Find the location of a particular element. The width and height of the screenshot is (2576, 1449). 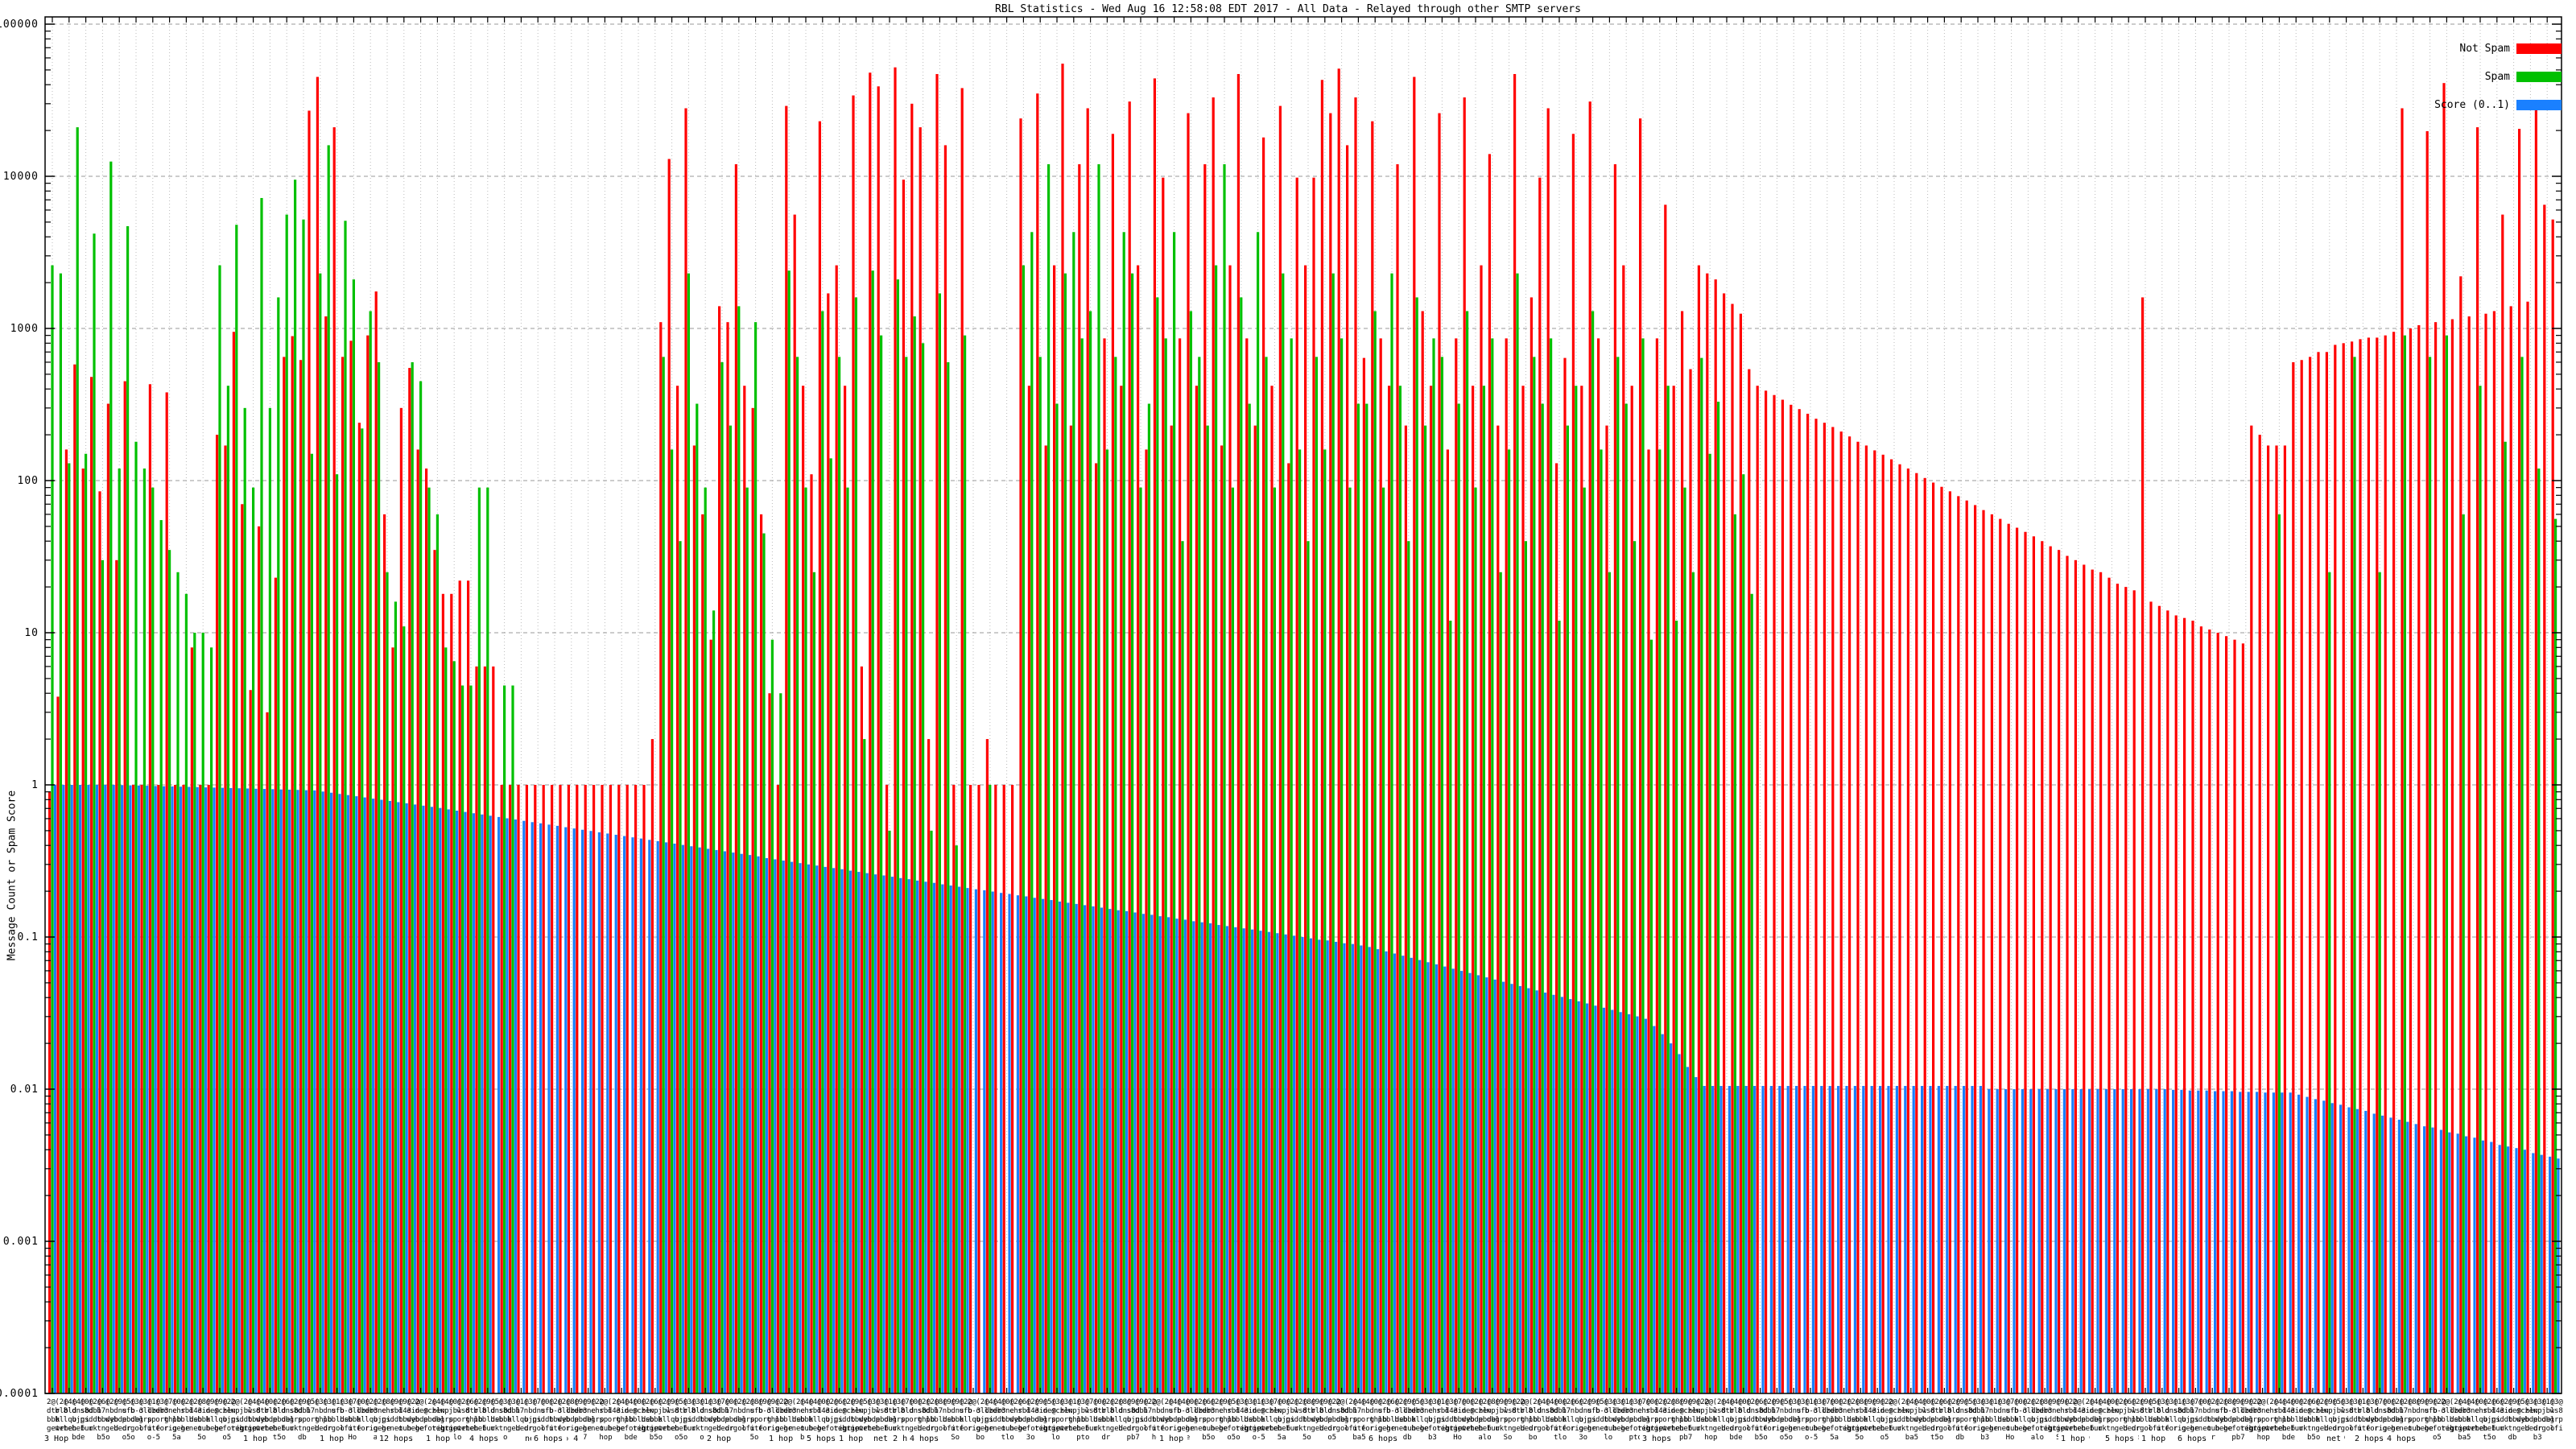

svg-text: 0.01 is located at coordinates (24, 1090).